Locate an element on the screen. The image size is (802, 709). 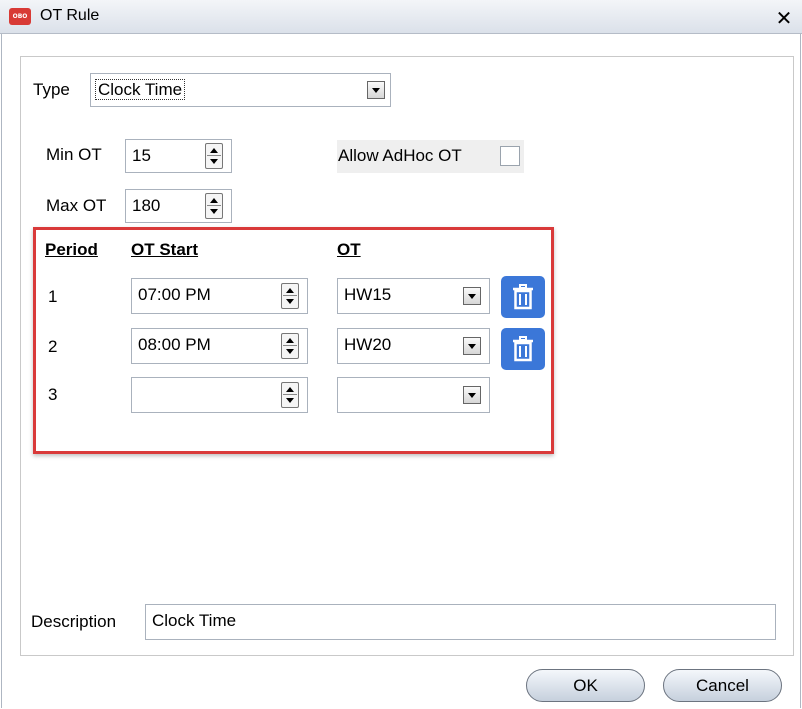
type-select-value: Clock Time is located at coordinates (140, 89).